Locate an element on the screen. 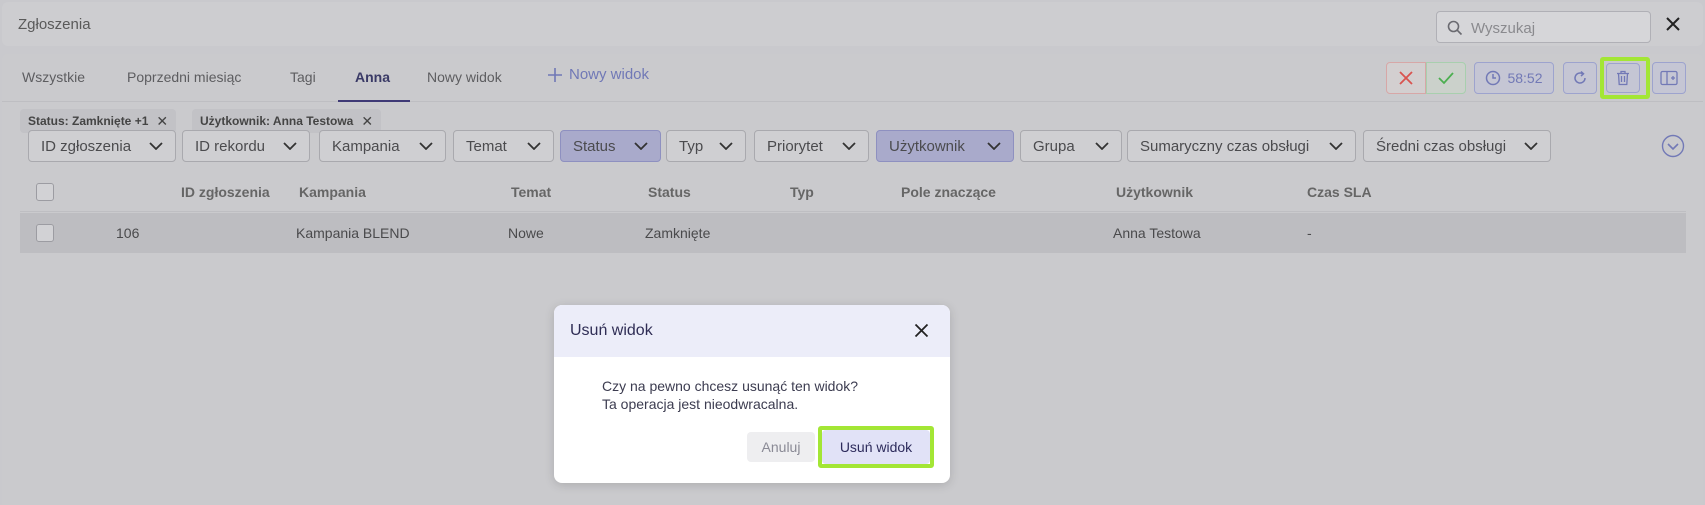 This screenshot has height=505, width=1705. column-header: Czas SLA is located at coordinates (1339, 192).